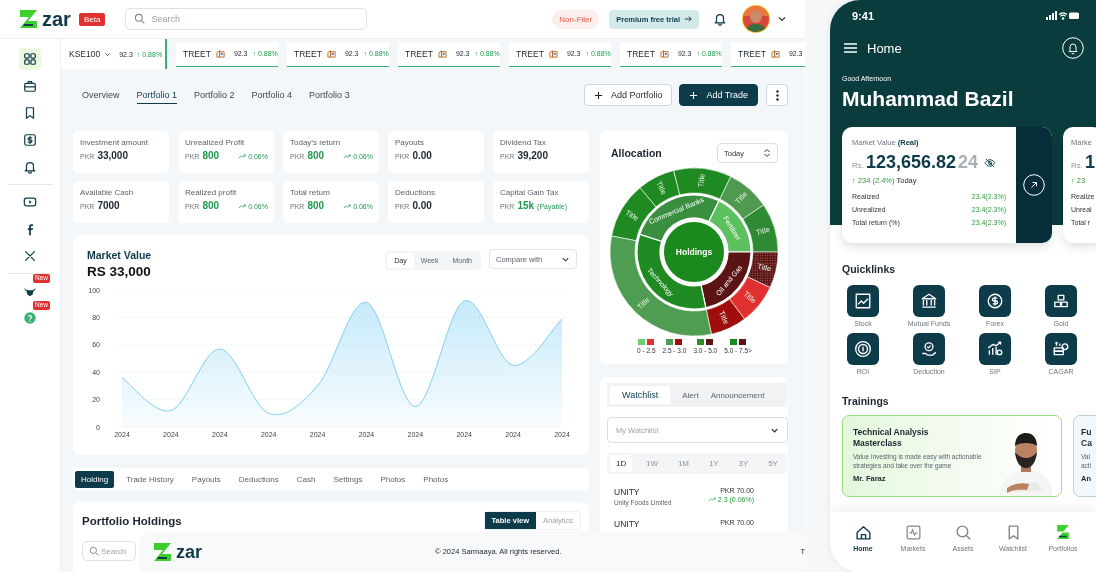 The width and height of the screenshot is (1096, 572). Describe the element at coordinates (690, 395) in the screenshot. I see `alert-tab: Alert` at that location.